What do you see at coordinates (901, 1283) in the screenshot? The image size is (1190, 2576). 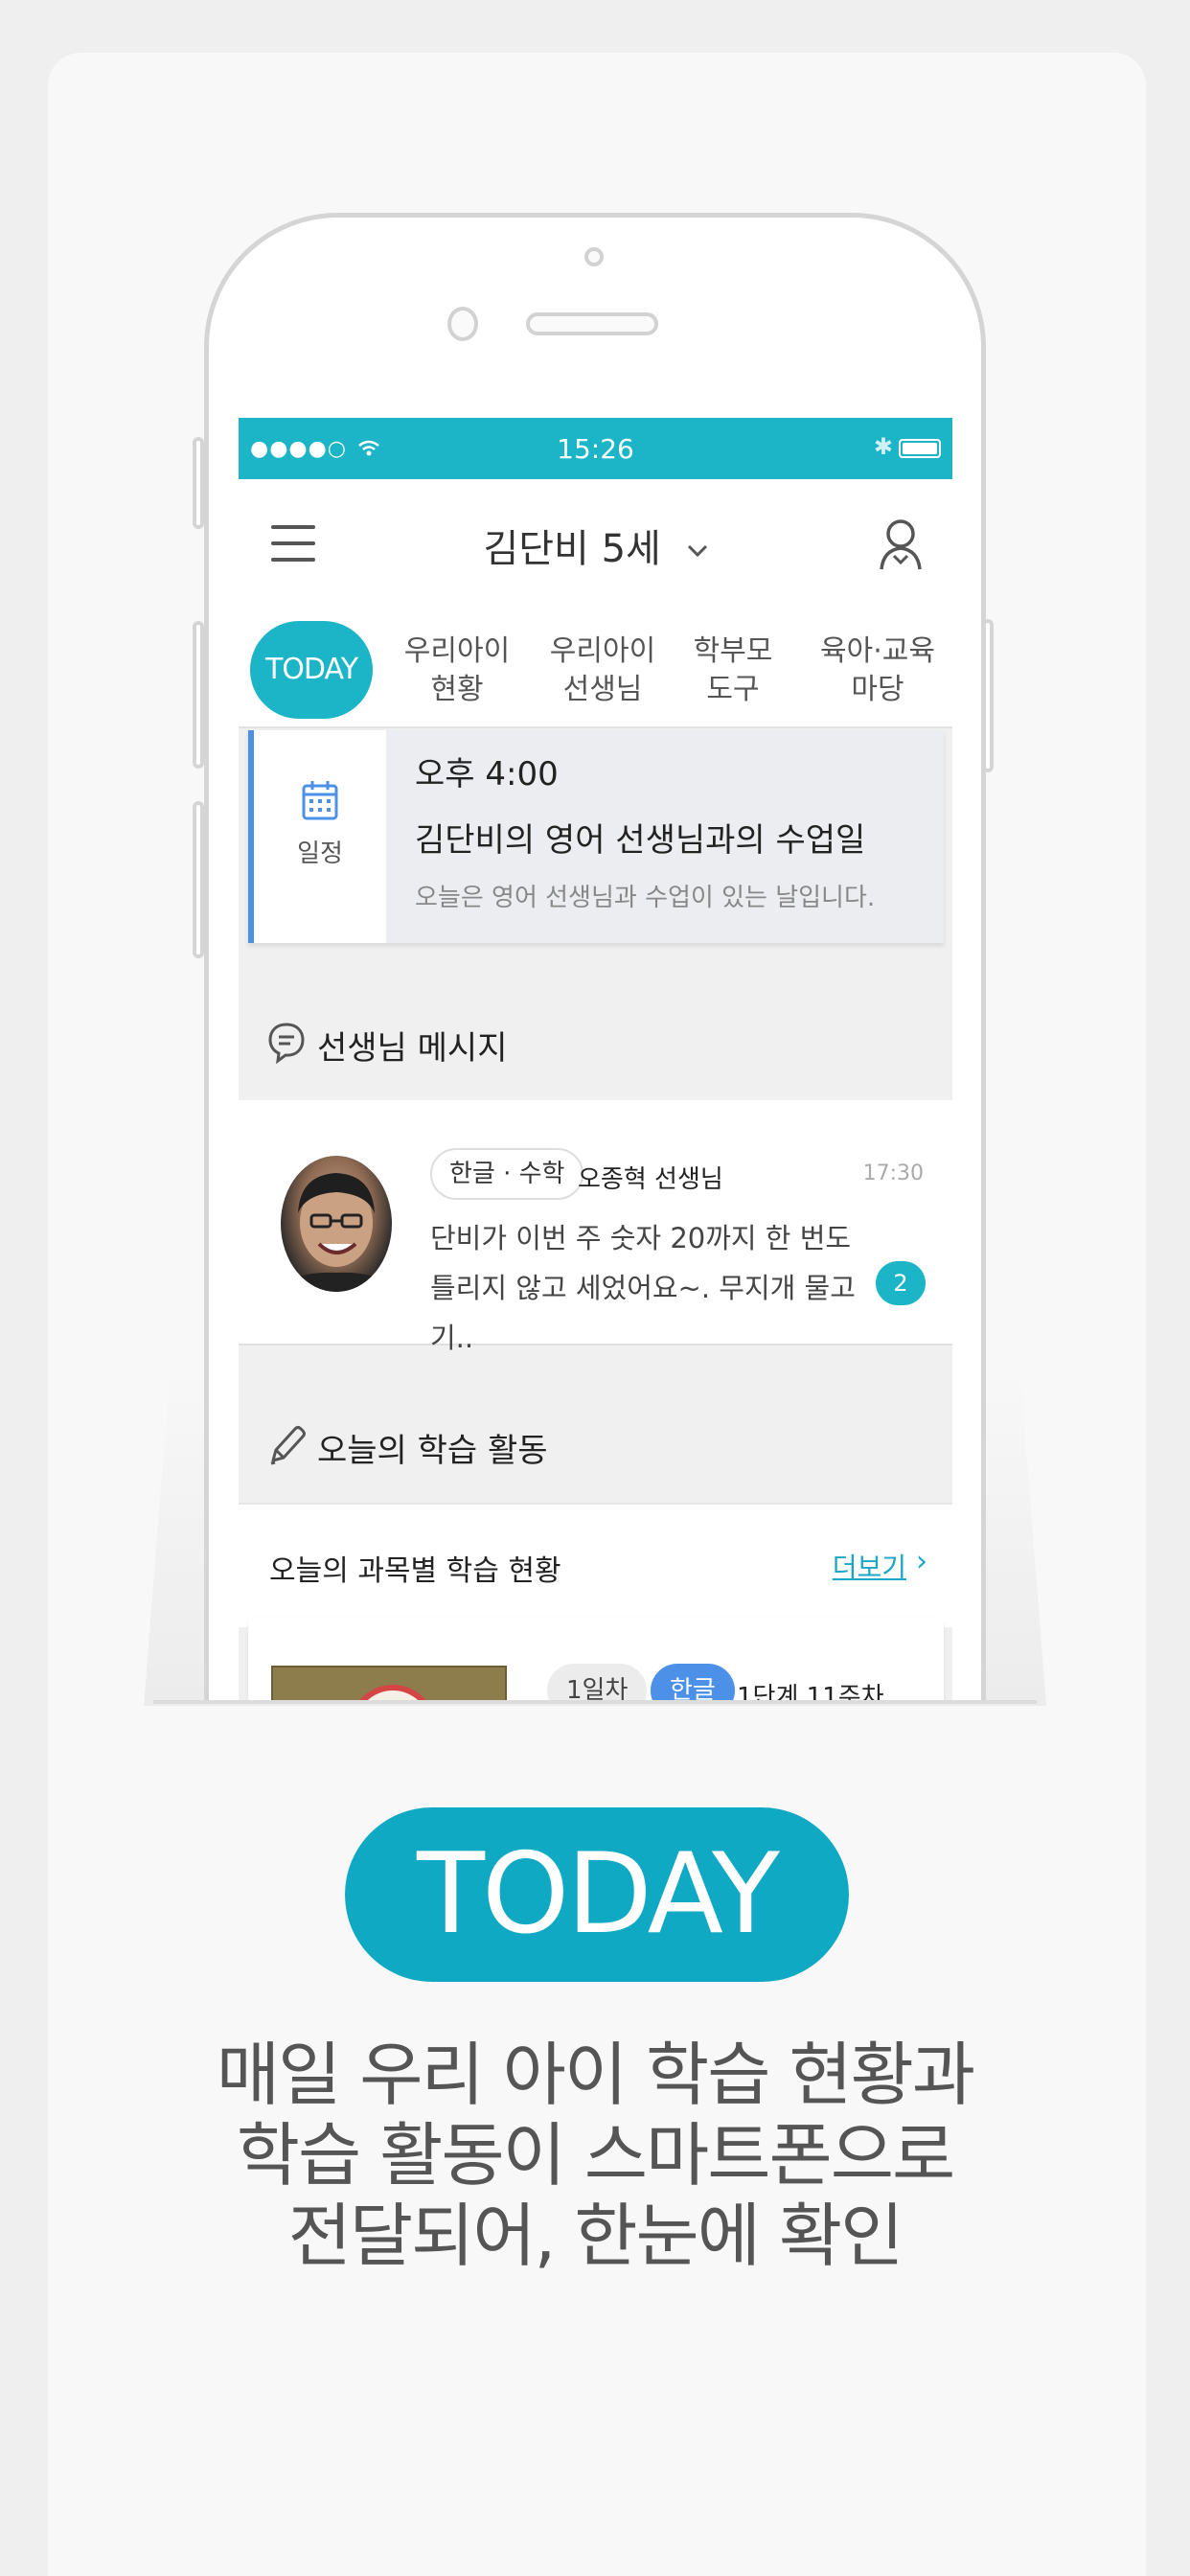 I see `unread-count-badge: 2` at bounding box center [901, 1283].